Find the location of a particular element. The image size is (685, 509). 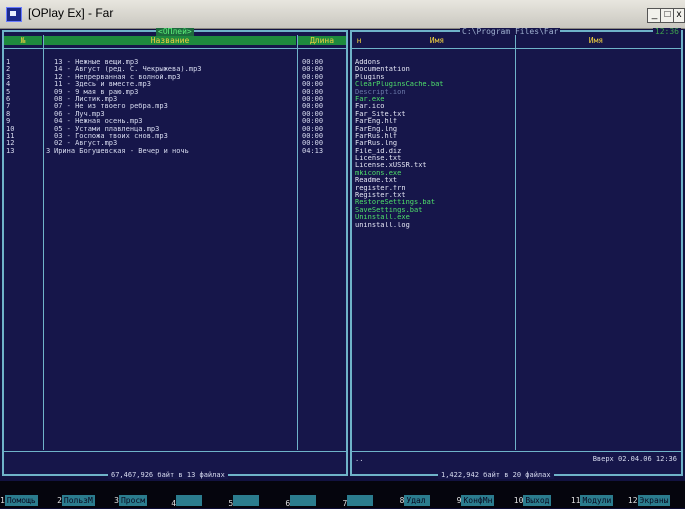

file-summary: 1,422,942 байт в 20 файлах is located at coordinates (496, 475).